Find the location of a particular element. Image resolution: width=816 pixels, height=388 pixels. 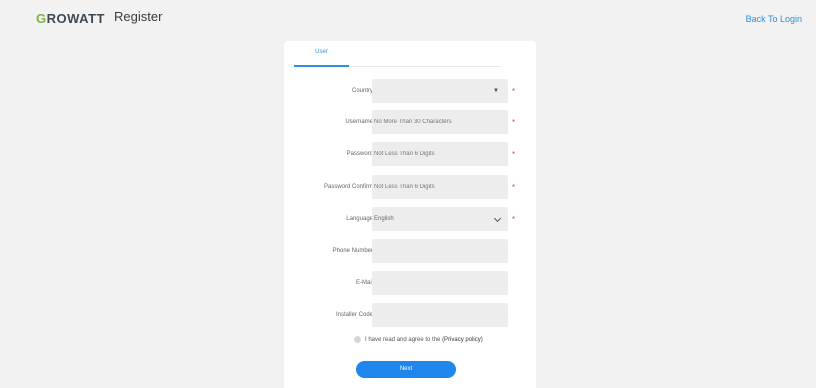

phone-field-wrap is located at coordinates (440, 251).